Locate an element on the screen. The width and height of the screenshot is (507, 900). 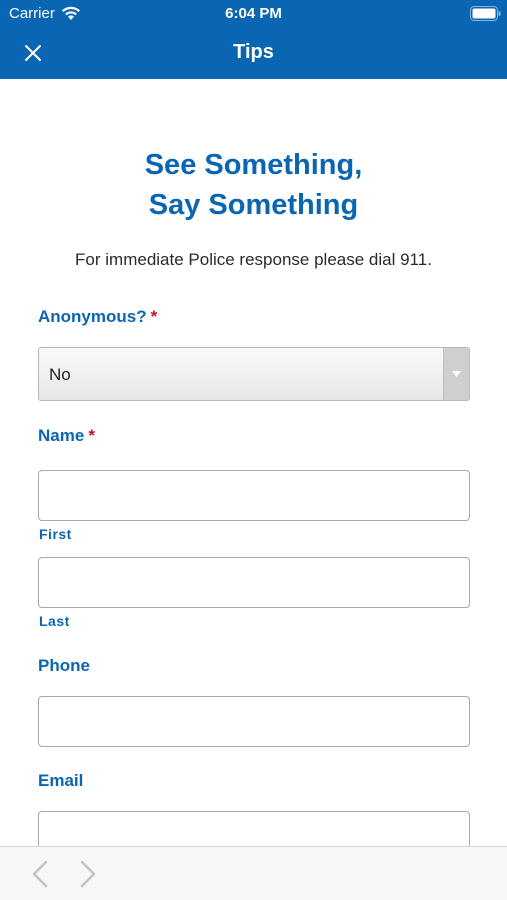
dropdown-arrow is located at coordinates (456, 374).